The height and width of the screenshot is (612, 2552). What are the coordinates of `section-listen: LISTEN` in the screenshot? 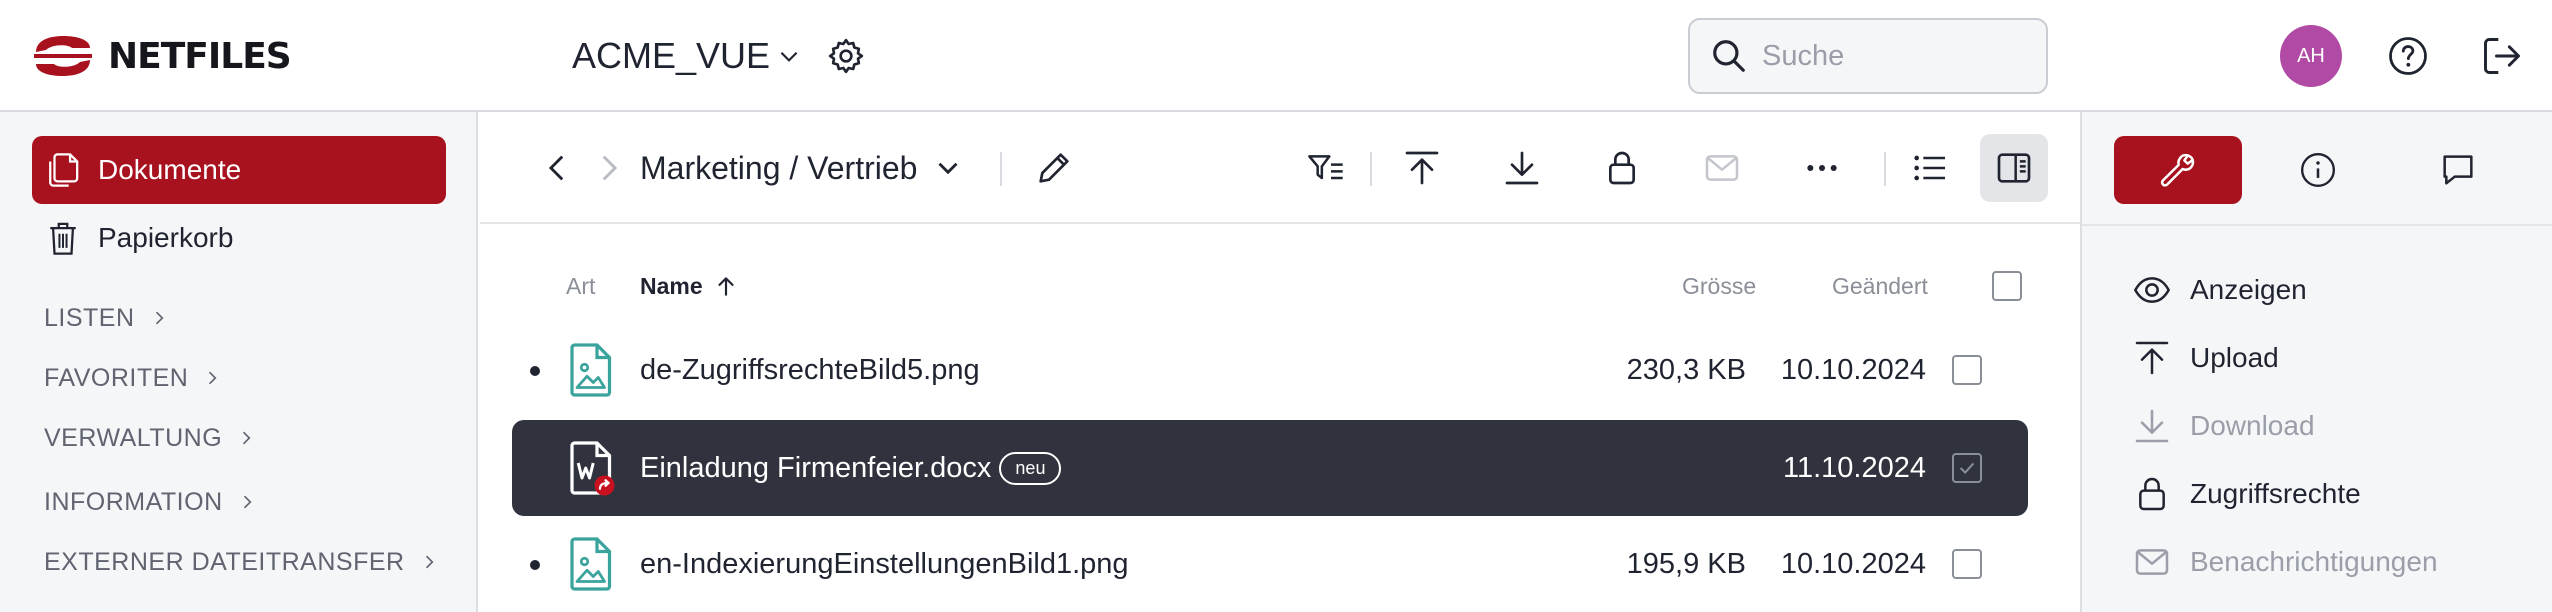 It's located at (106, 318).